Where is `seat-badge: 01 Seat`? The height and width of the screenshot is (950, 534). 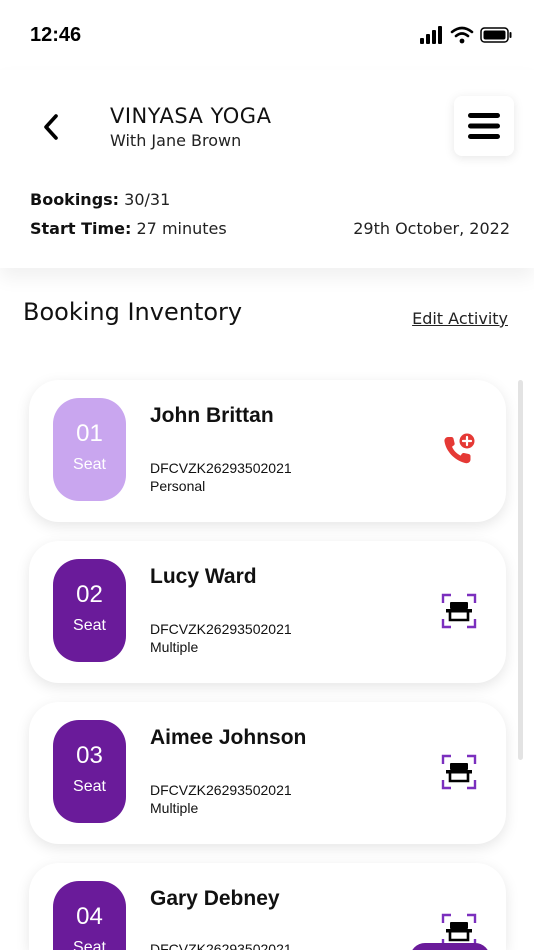
seat-badge: 01 Seat is located at coordinates (89, 449).